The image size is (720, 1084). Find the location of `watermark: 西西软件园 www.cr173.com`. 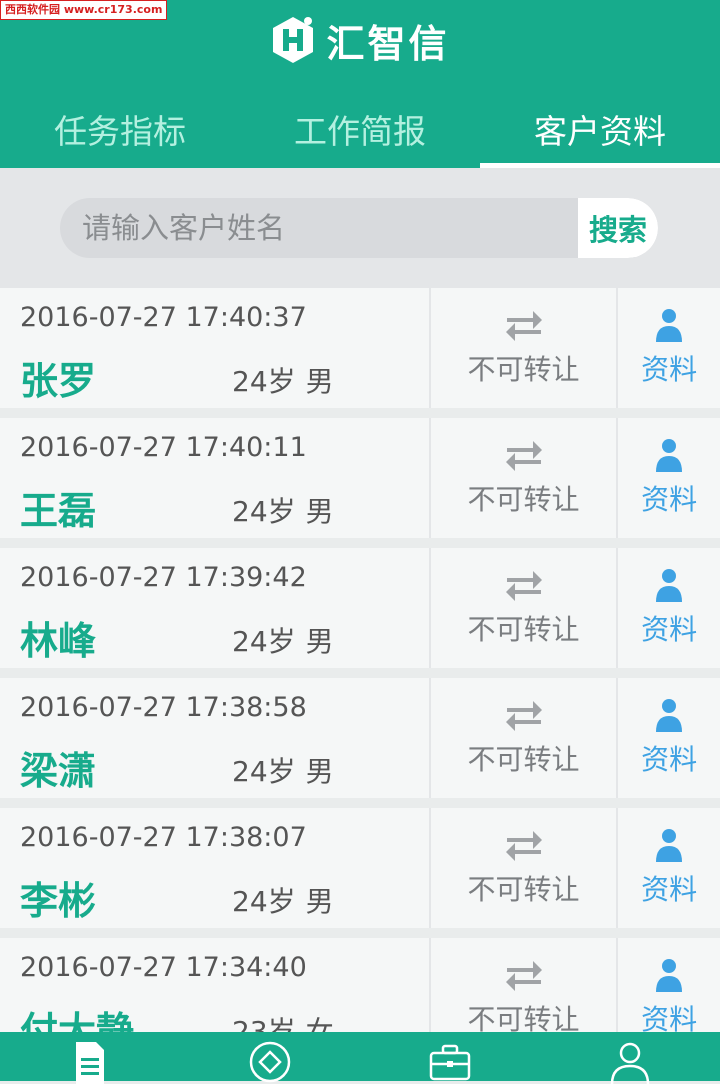

watermark: 西西软件园 www.cr173.com is located at coordinates (84, 10).